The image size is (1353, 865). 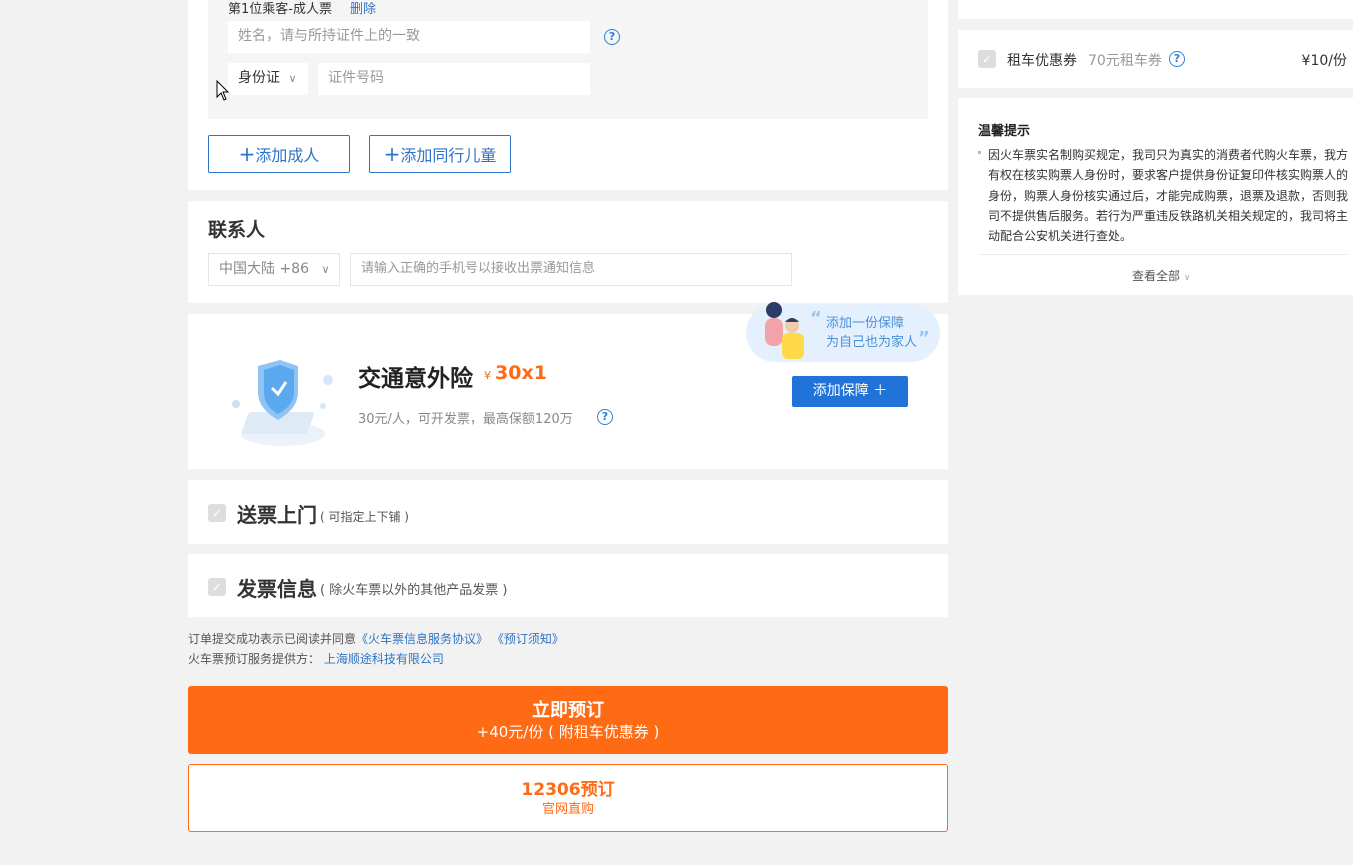 What do you see at coordinates (979, 152) in the screenshot?
I see `tips-bullet-icon` at bounding box center [979, 152].